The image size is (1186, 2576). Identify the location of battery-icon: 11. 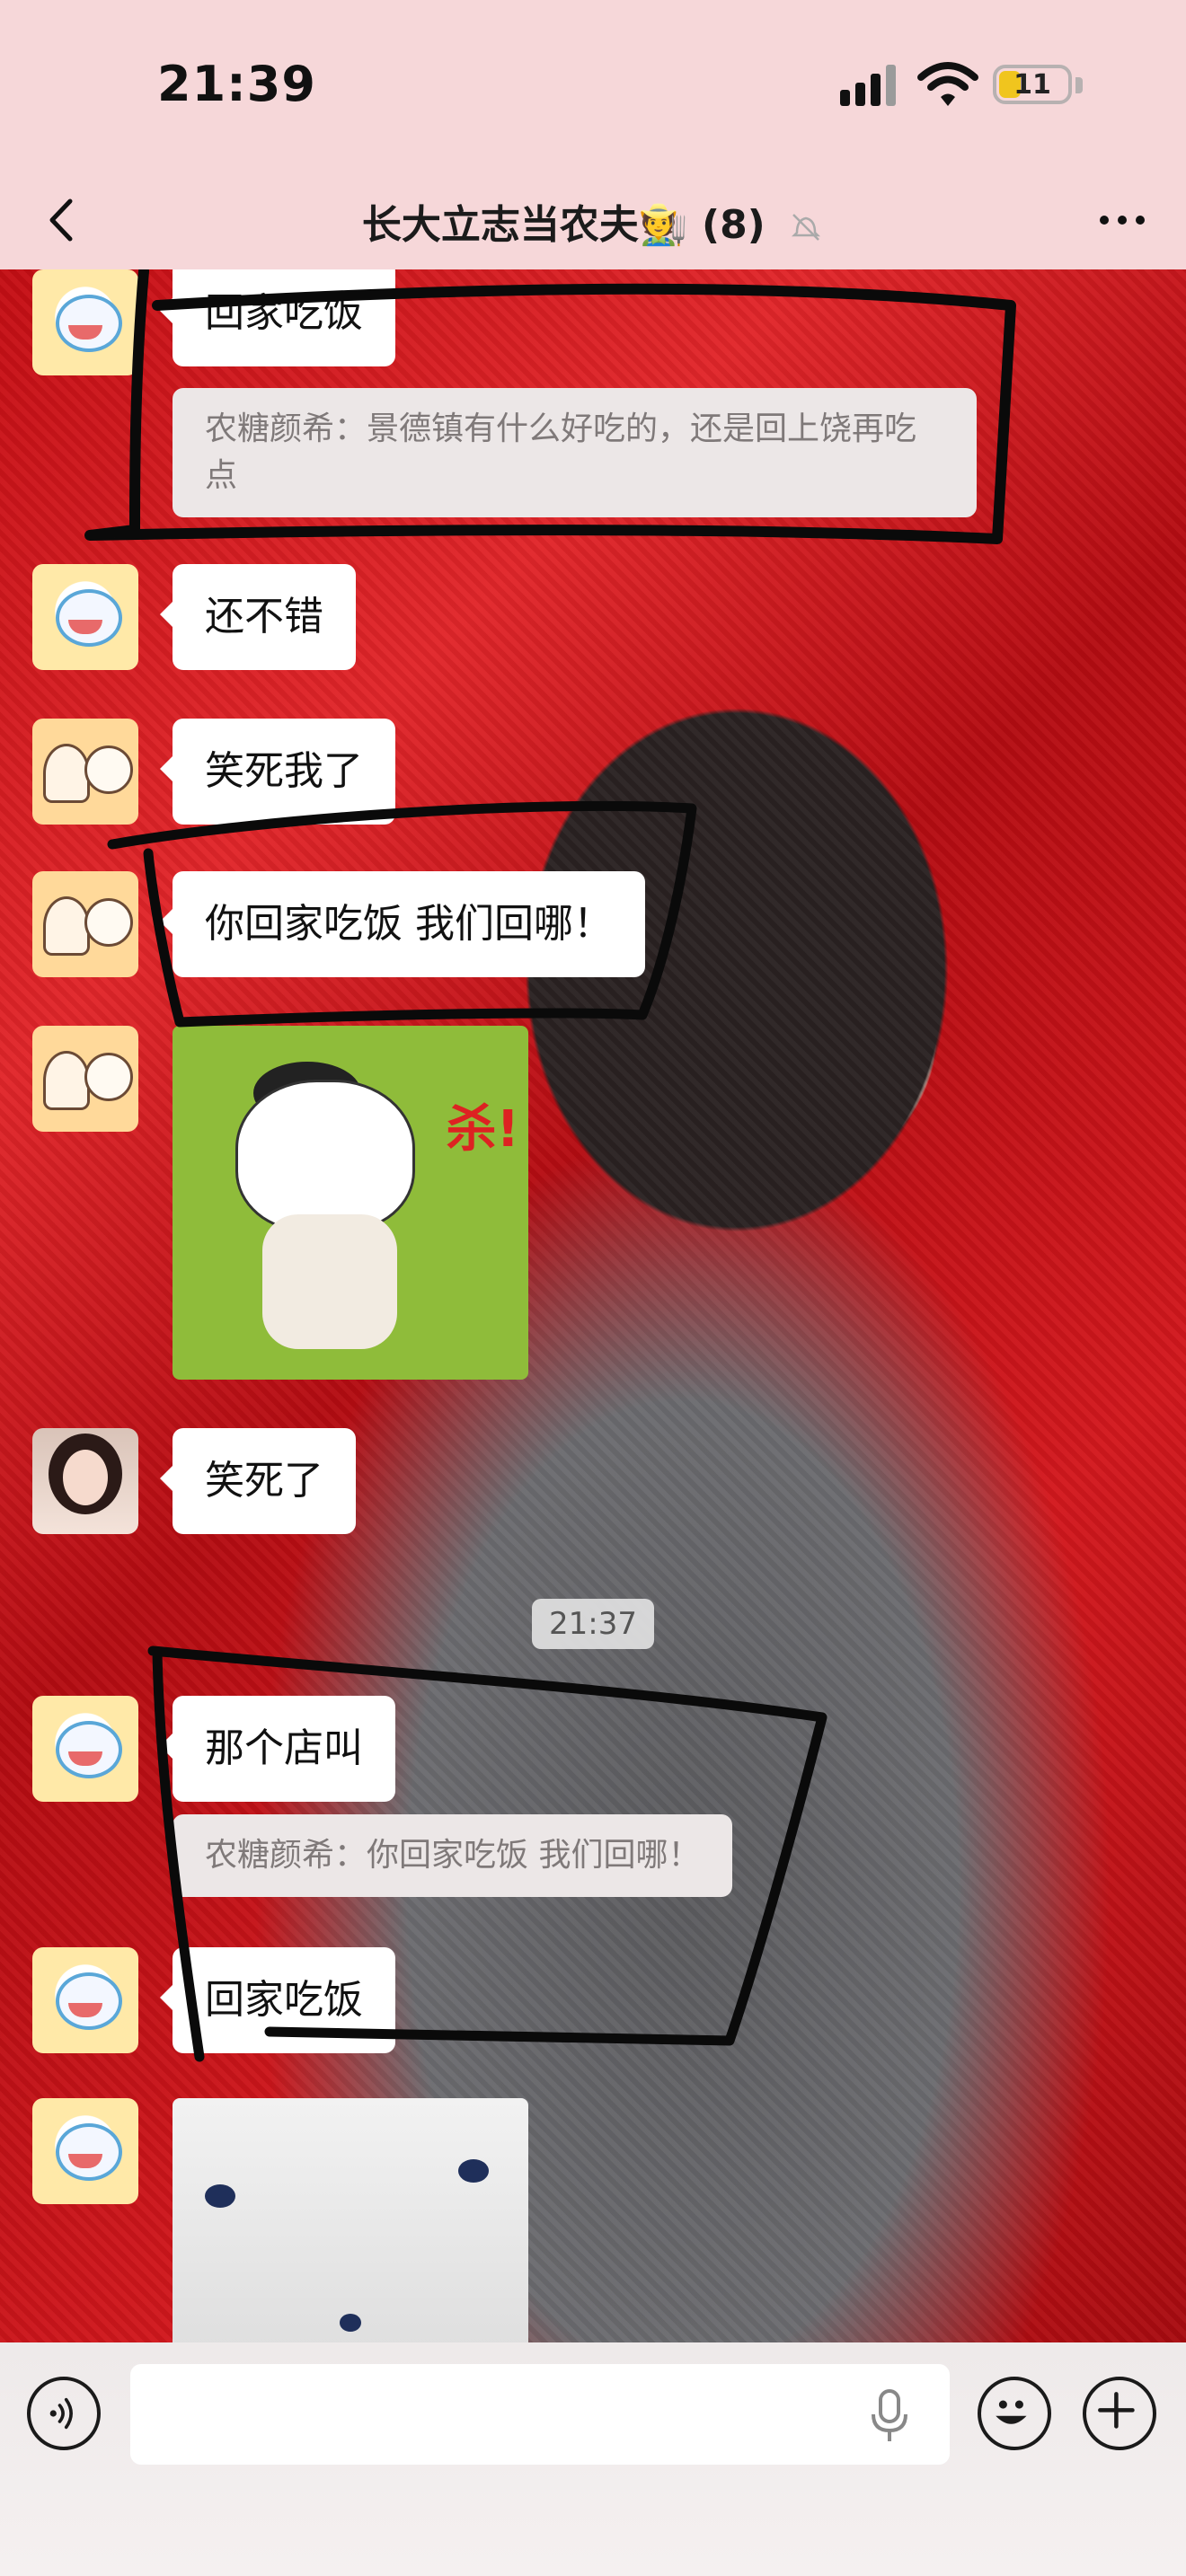
(1032, 84).